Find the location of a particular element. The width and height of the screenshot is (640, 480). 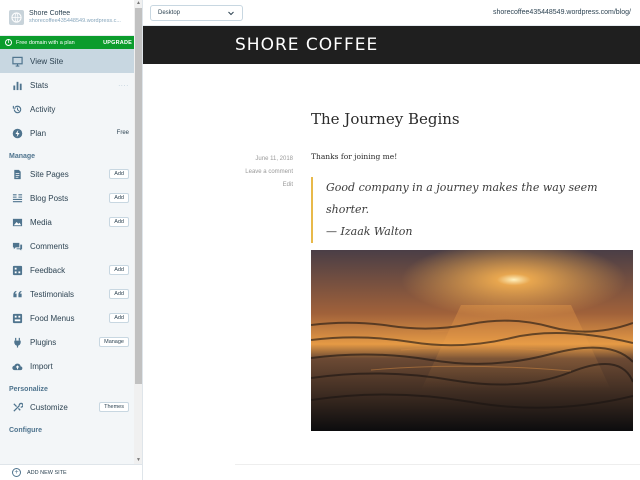

add-feedback-button: Add is located at coordinates (119, 270).